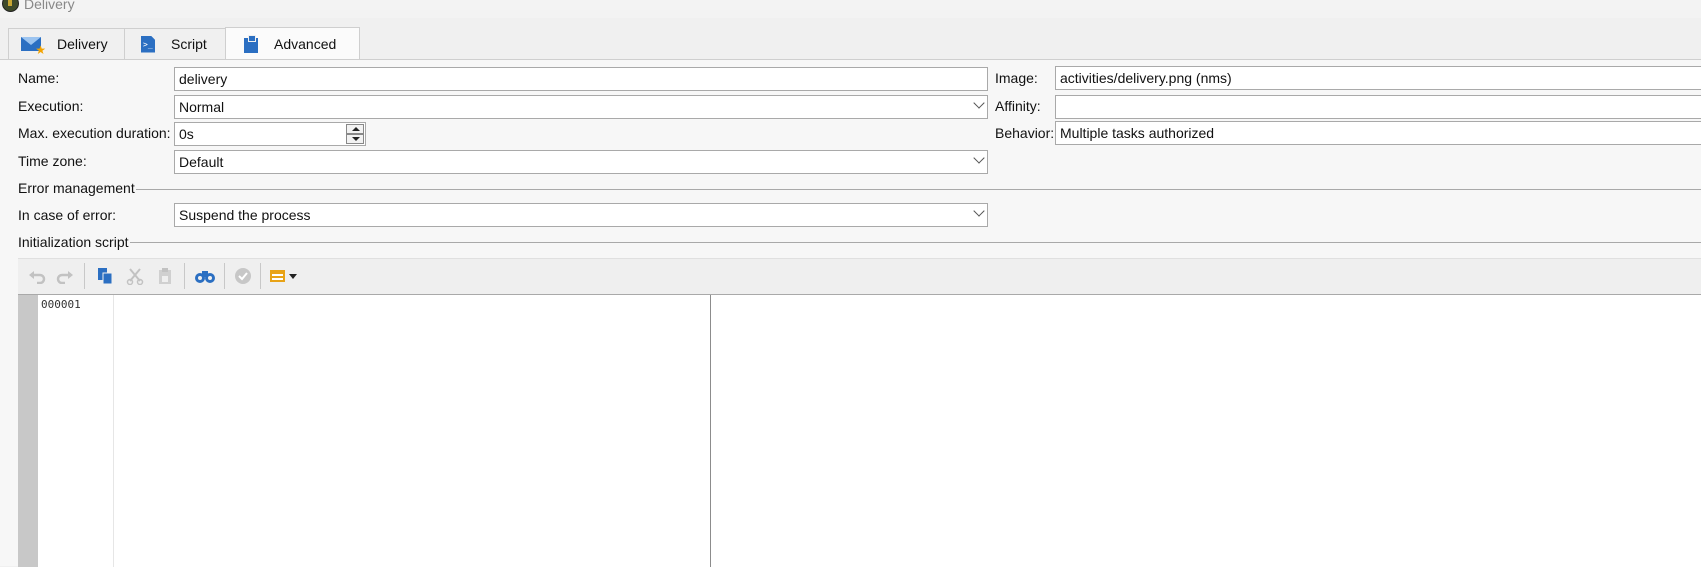 This screenshot has height=567, width=1701. Describe the element at coordinates (52, 161) in the screenshot. I see `timezone-label: Time zone:` at that location.